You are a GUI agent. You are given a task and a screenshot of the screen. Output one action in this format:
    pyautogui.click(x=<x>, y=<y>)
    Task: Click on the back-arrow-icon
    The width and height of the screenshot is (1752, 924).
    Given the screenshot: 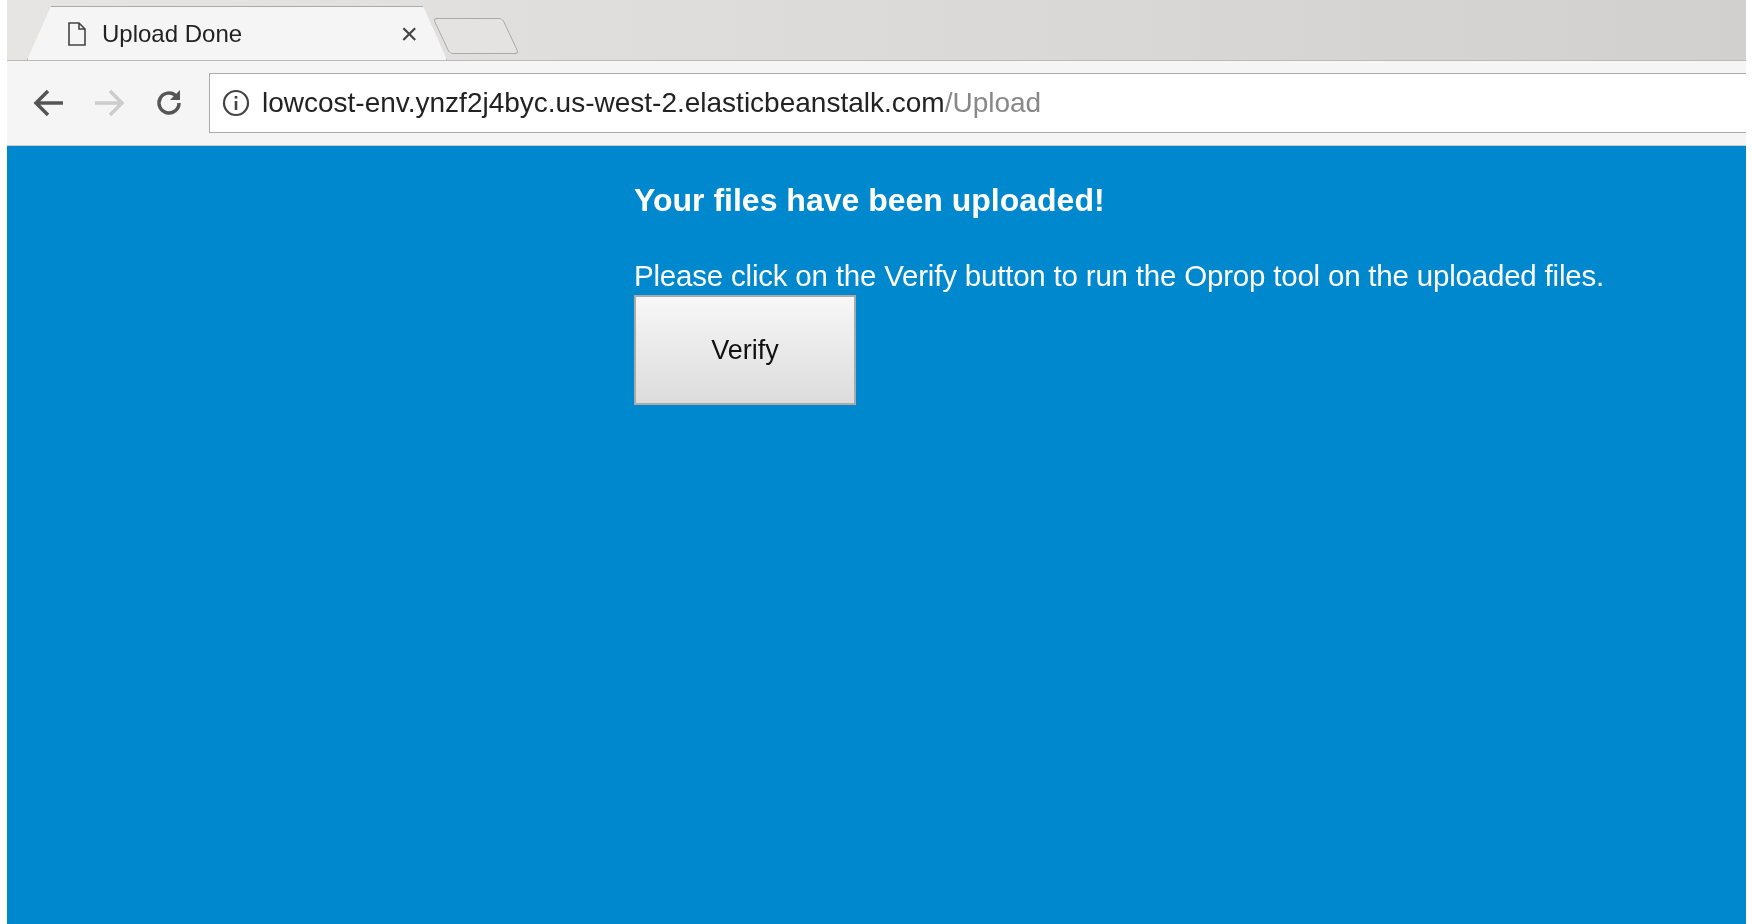 What is the action you would take?
    pyautogui.click(x=49, y=103)
    